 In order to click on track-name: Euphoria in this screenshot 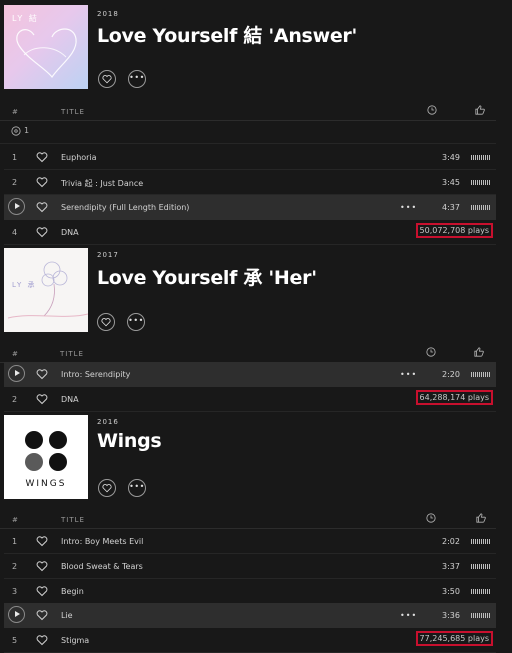, I will do `click(79, 157)`.